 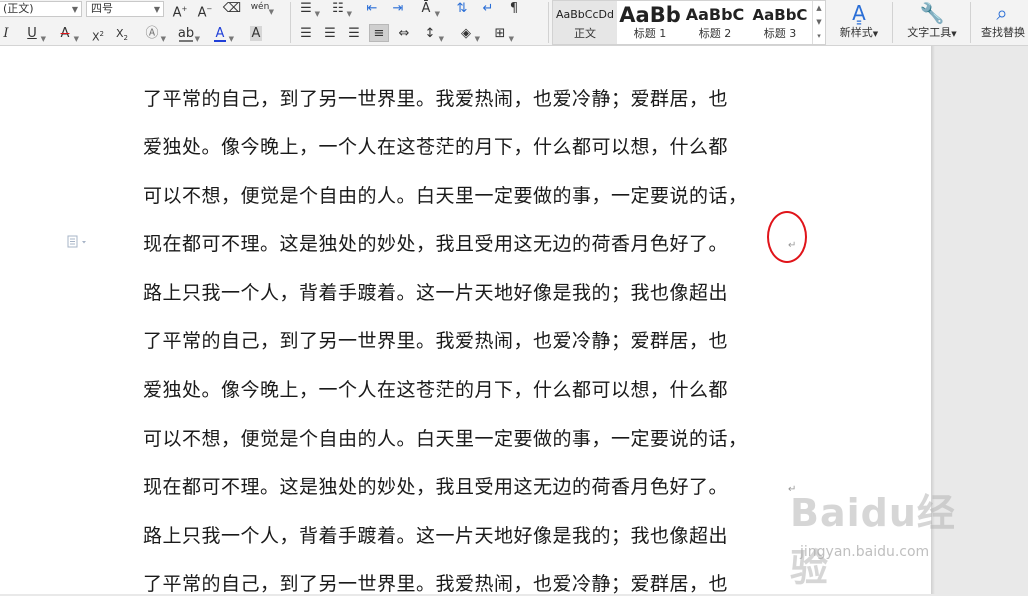 I want to click on annotation-circle, so click(x=787, y=237).